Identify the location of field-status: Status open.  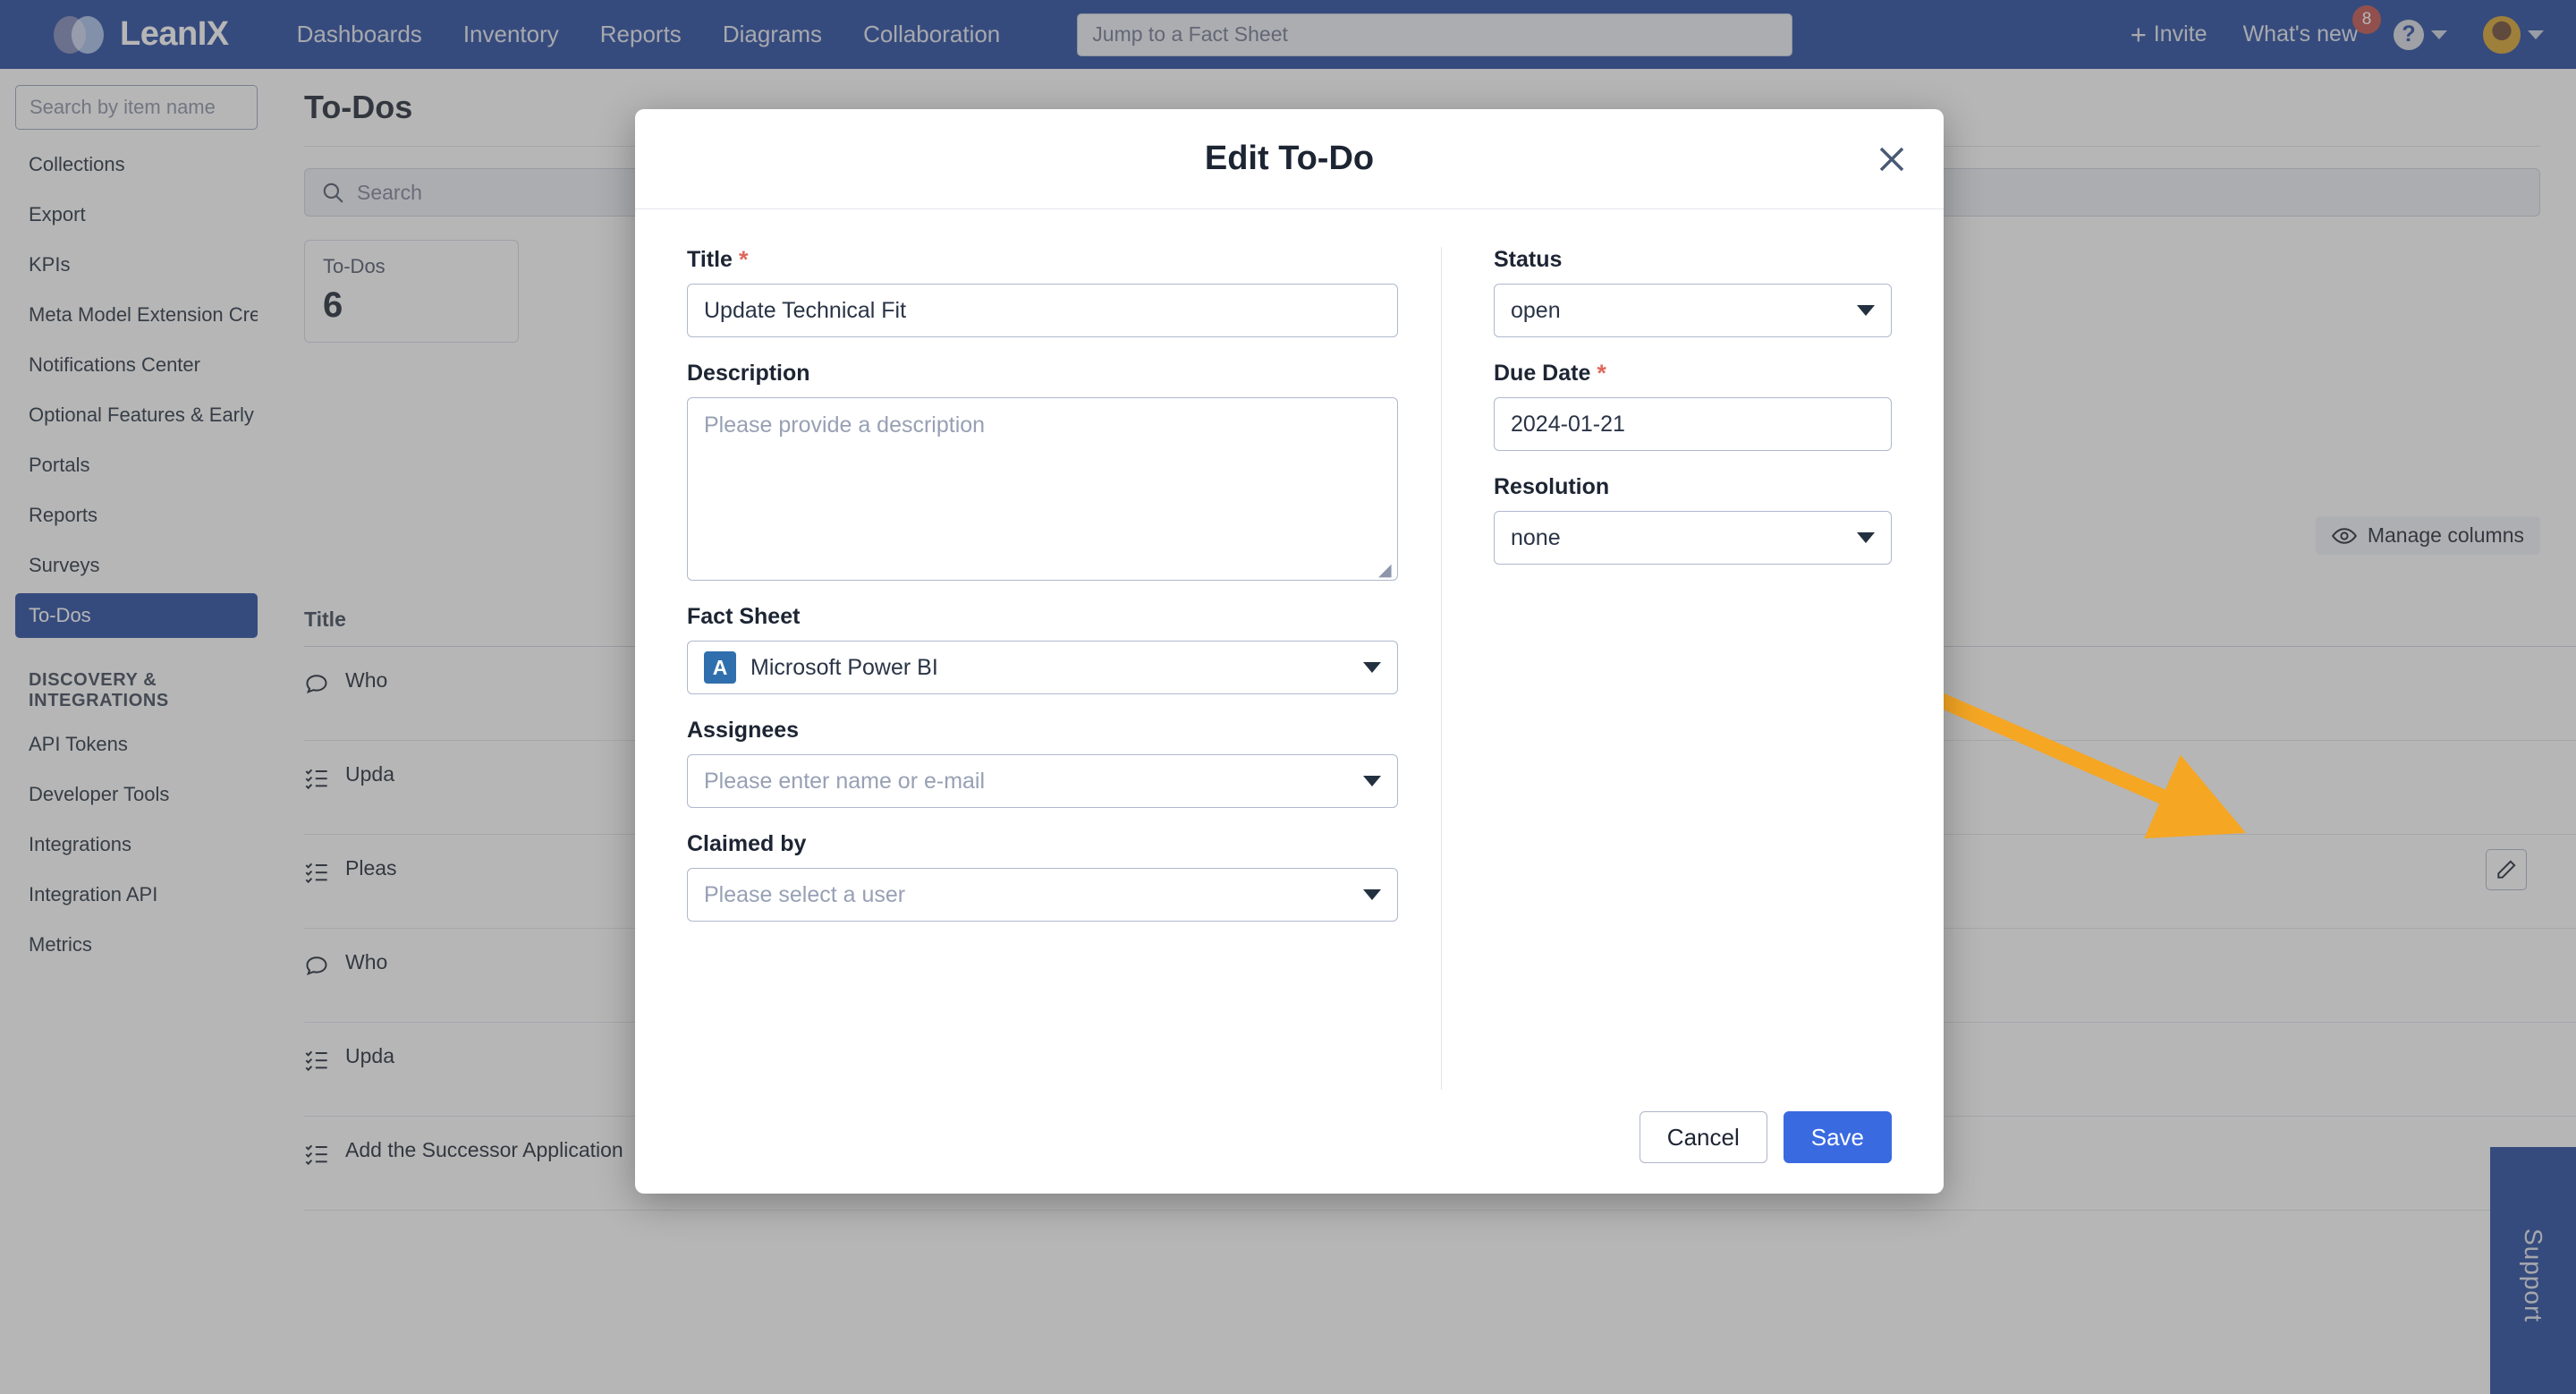
(1693, 292).